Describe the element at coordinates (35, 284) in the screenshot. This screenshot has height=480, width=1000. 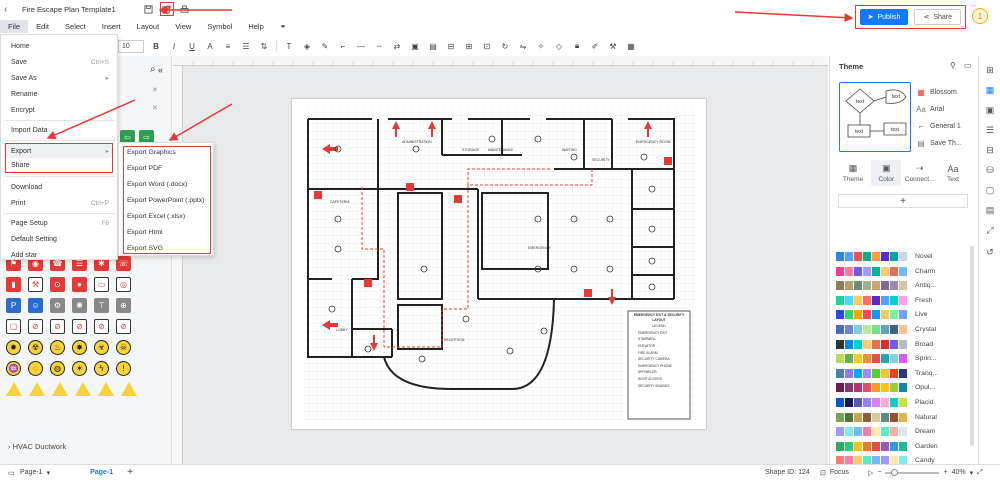
I see `axe-icon: ⚒` at that location.